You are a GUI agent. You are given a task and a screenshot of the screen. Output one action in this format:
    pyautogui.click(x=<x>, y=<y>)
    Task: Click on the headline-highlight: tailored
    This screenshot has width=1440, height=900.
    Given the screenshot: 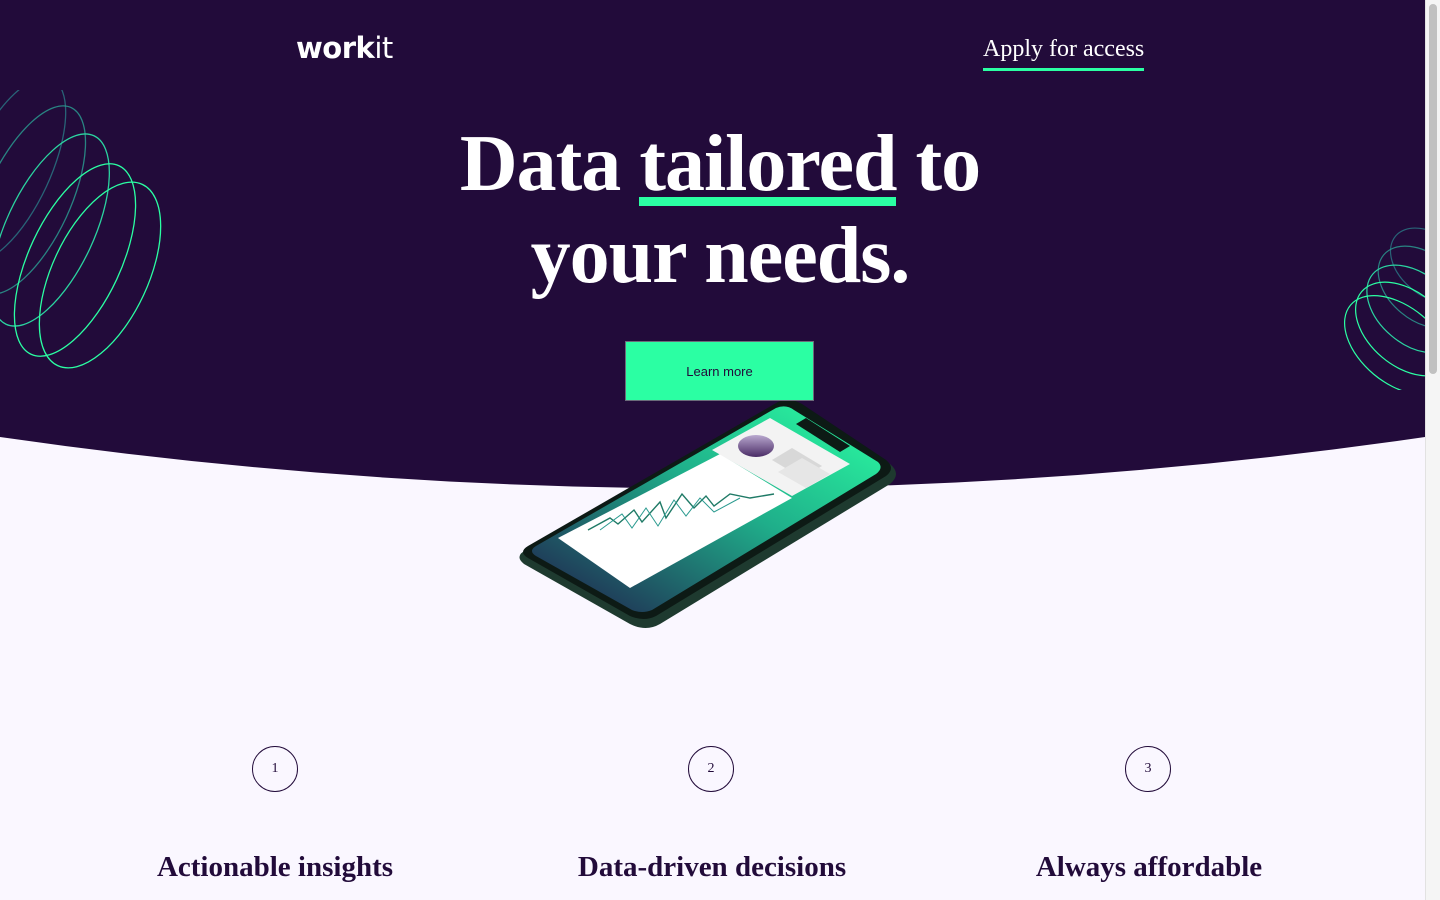 What is the action you would take?
    pyautogui.click(x=768, y=164)
    